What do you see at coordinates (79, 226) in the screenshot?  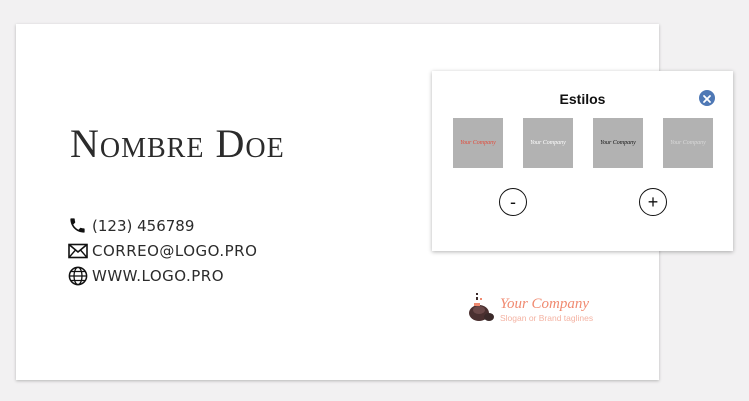 I see `phone-icon` at bounding box center [79, 226].